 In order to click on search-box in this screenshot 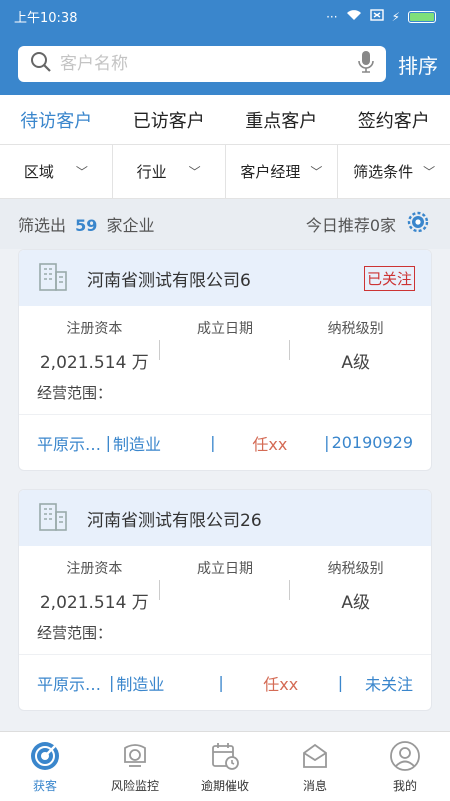, I will do `click(202, 64)`.